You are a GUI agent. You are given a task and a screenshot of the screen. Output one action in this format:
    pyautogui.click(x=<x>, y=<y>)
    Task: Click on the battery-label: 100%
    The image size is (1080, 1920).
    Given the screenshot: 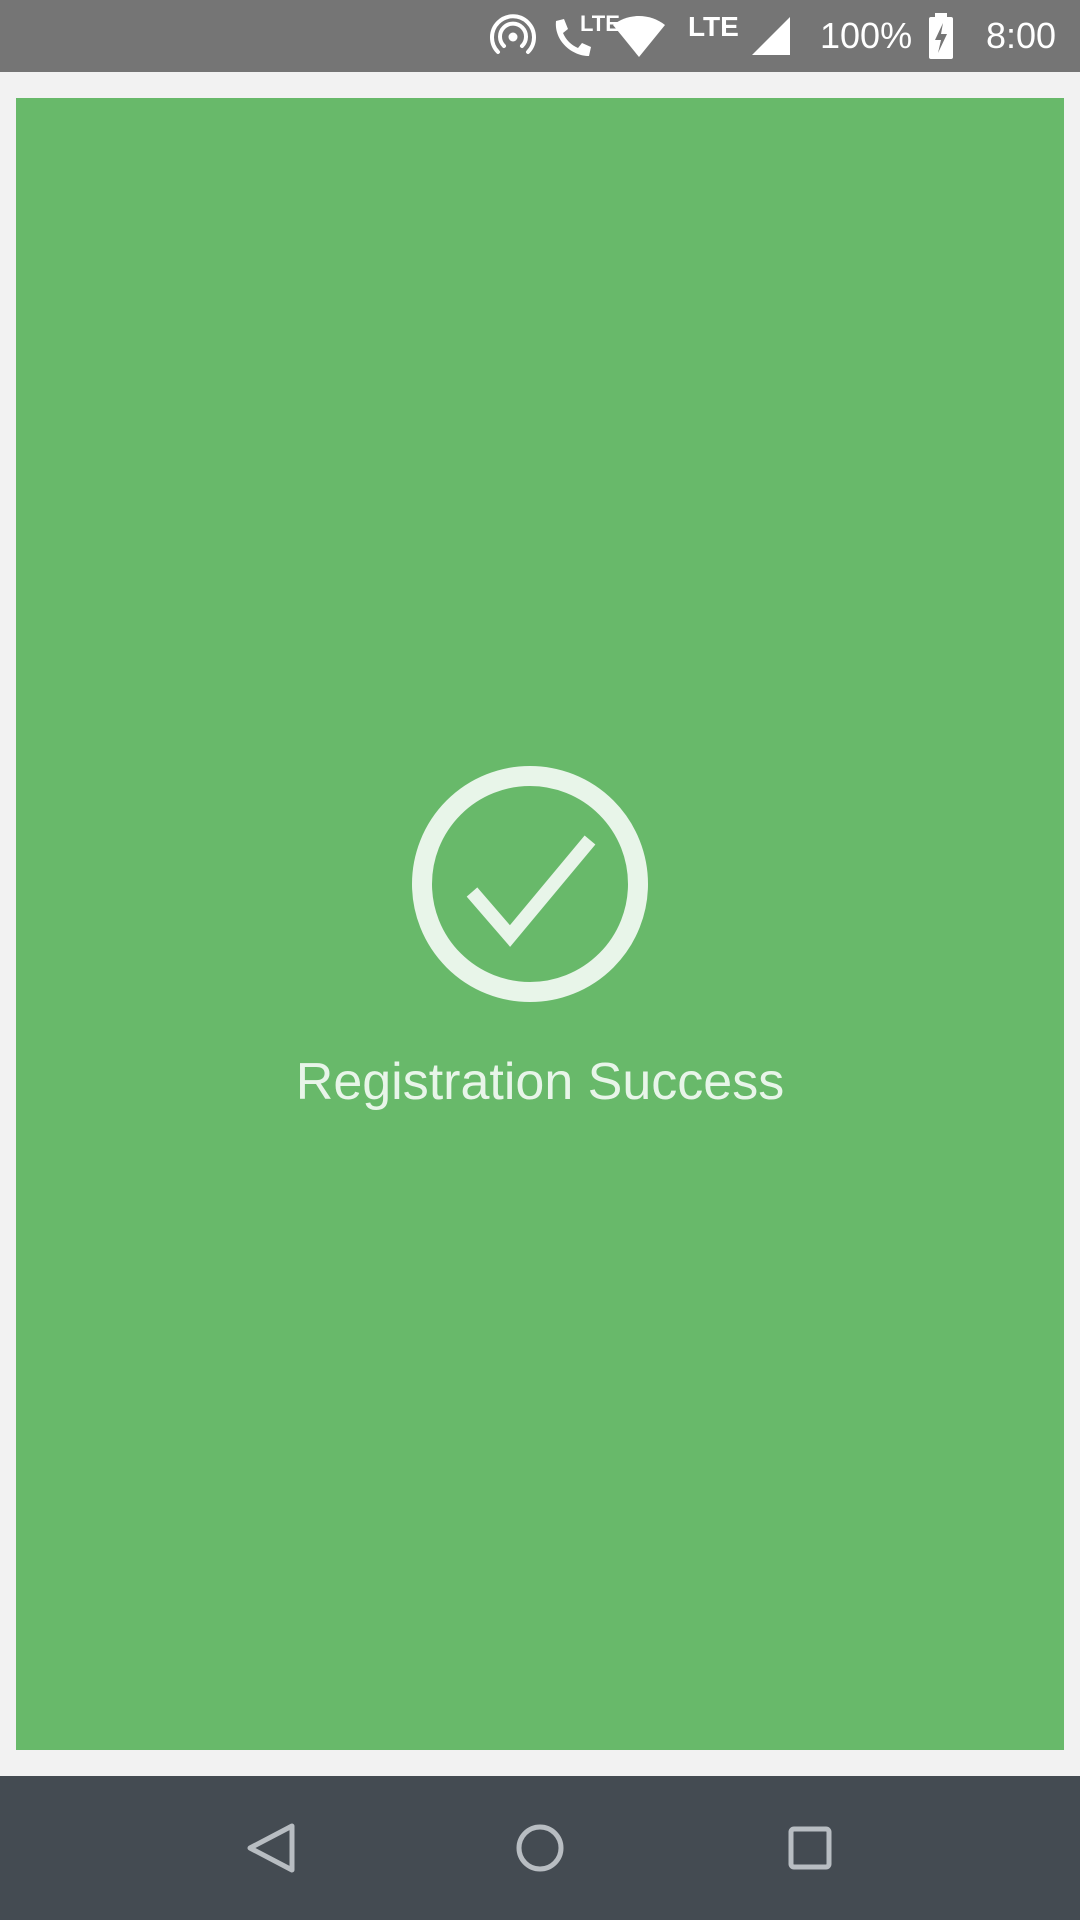 What is the action you would take?
    pyautogui.click(x=866, y=36)
    